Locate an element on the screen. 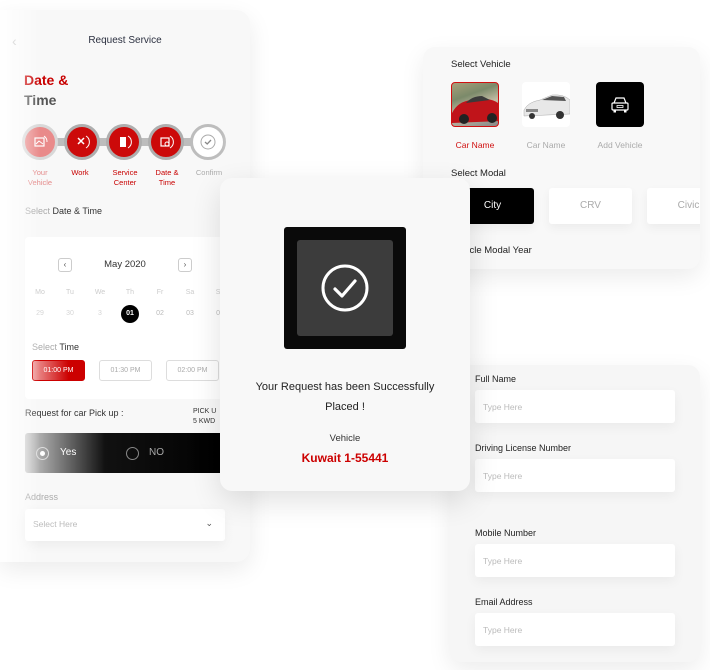 This screenshot has height=670, width=710. step-work is located at coordinates (82, 142).